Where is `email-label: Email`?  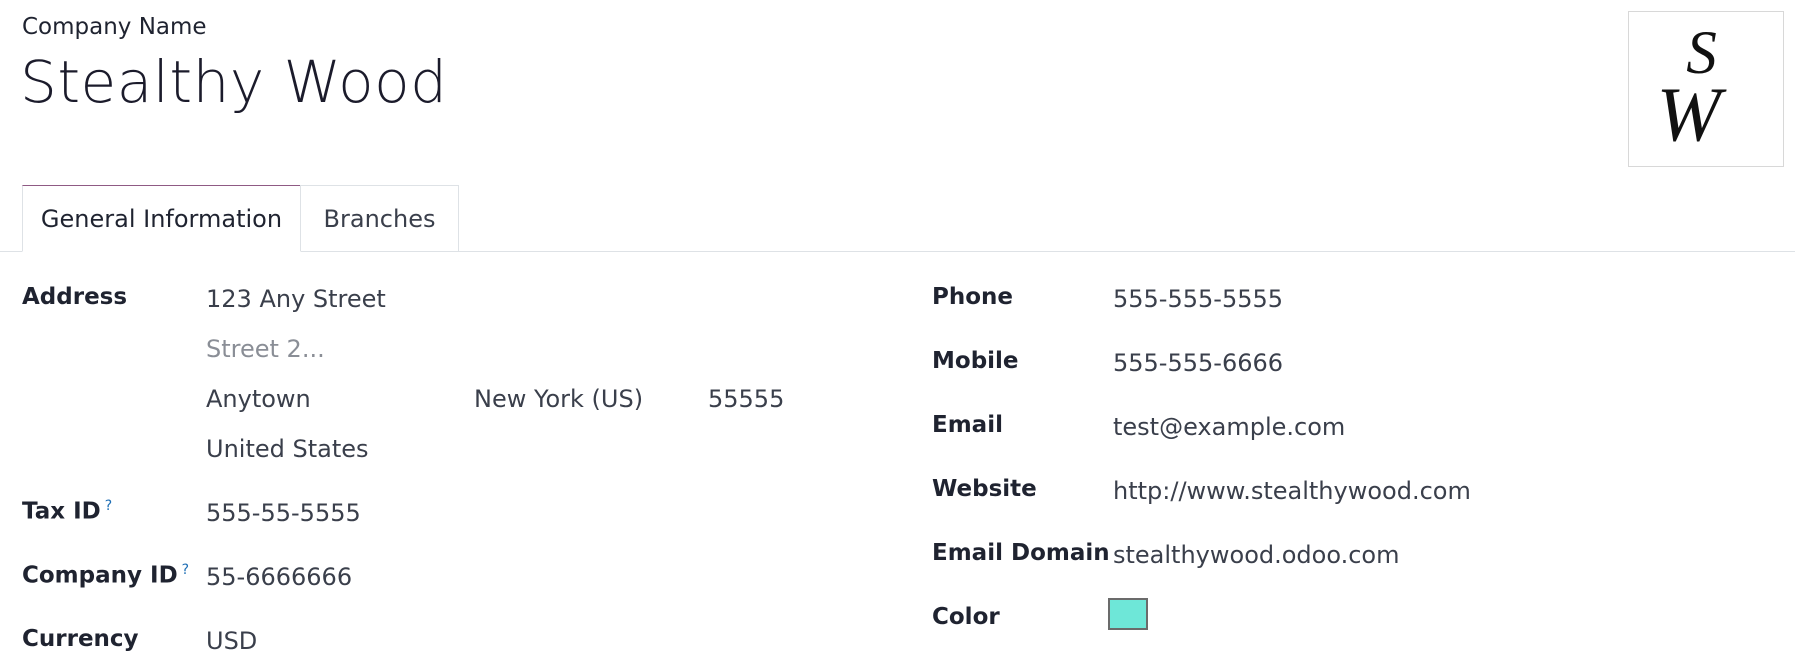 email-label: Email is located at coordinates (967, 425).